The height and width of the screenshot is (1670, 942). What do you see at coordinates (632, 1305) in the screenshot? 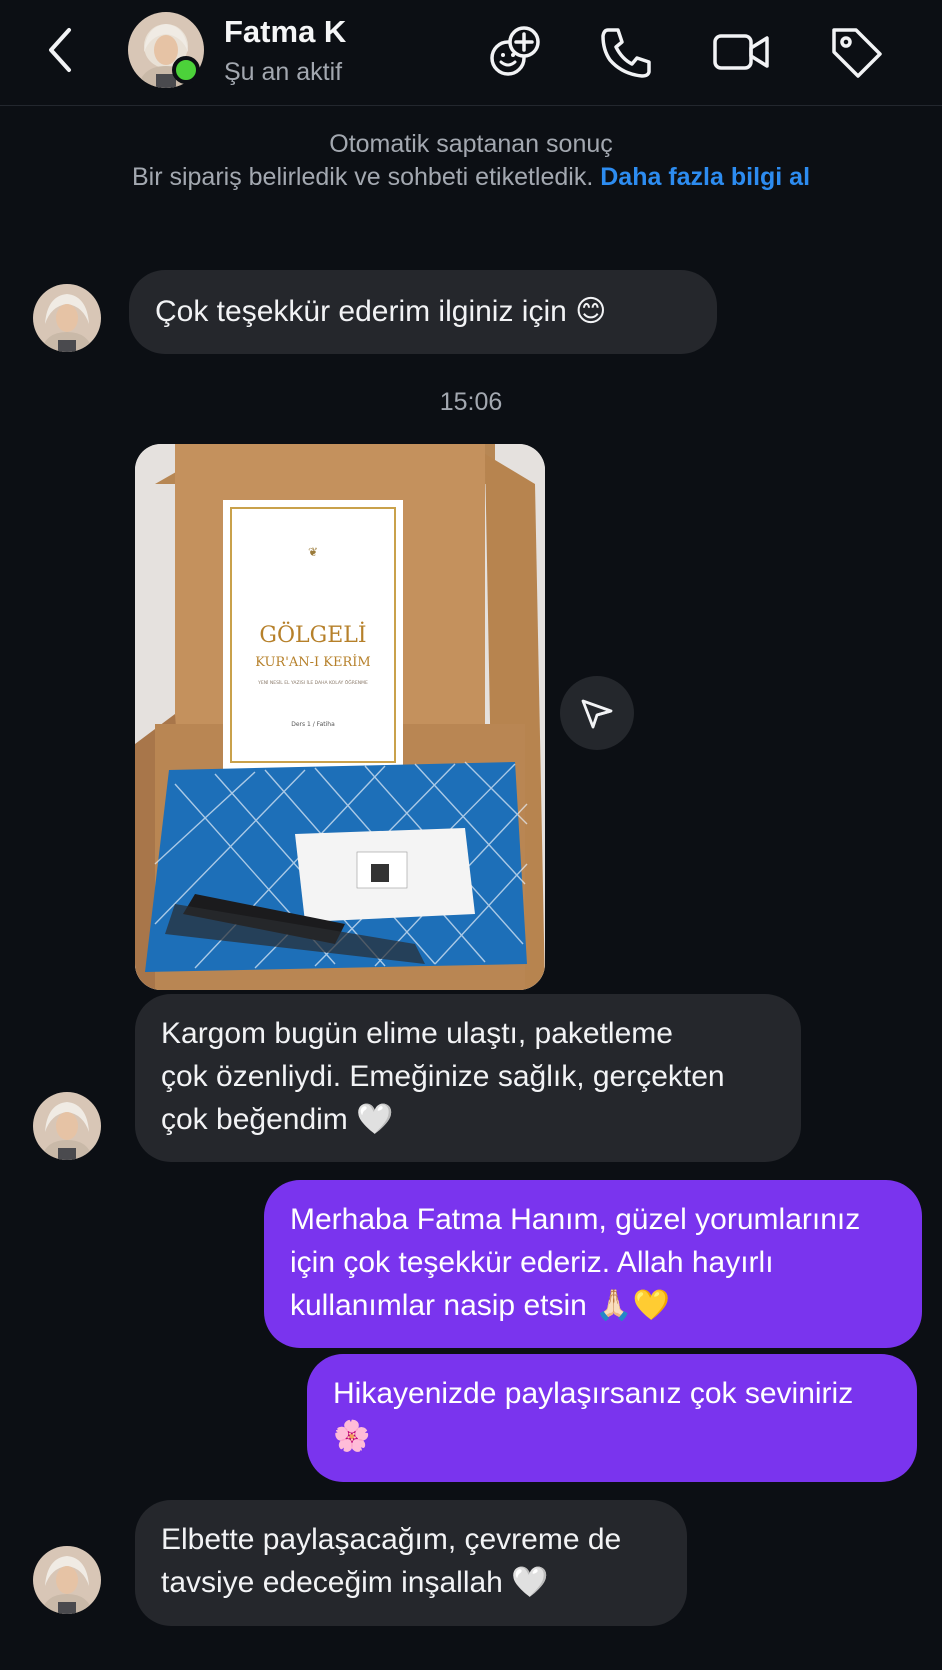
I see `message-emoji: 🙏🏻💛` at bounding box center [632, 1305].